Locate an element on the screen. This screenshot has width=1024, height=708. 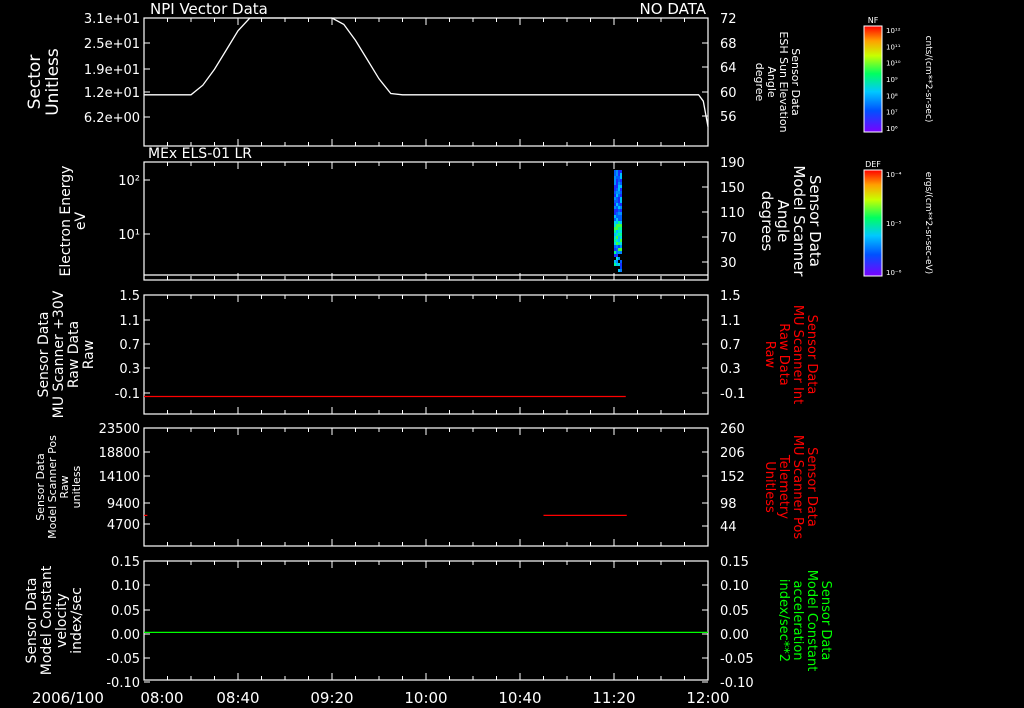
y-axis-label-right: index/sec**2 is located at coordinates (783, 620).